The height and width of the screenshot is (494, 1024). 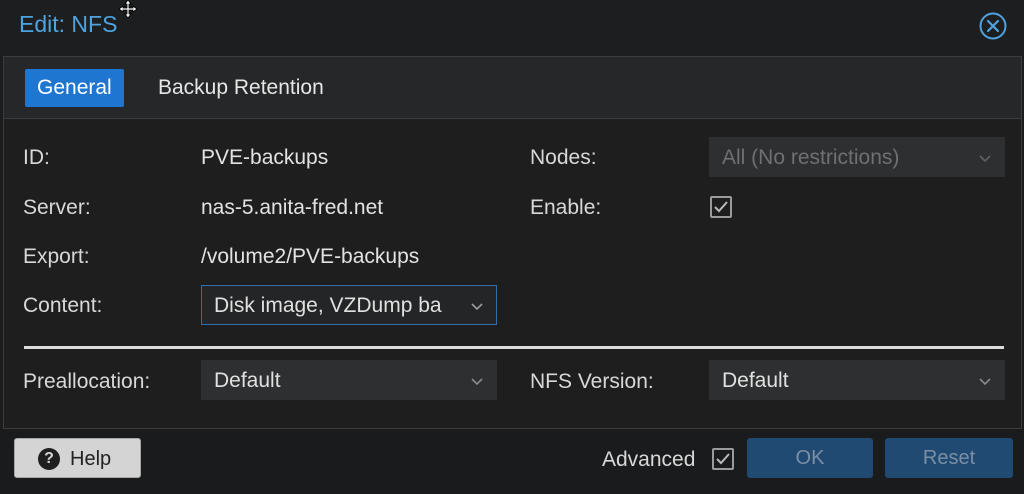 What do you see at coordinates (349, 380) in the screenshot?
I see `preallocation-combobox: Default` at bounding box center [349, 380].